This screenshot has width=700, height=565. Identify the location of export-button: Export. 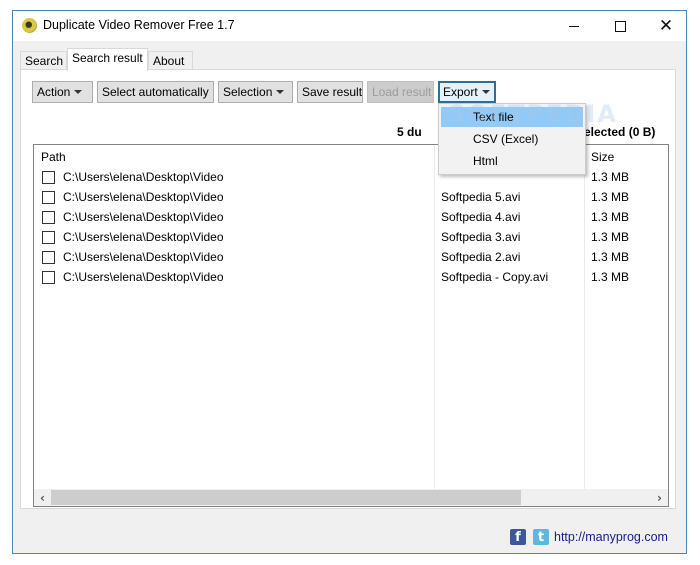
(467, 92).